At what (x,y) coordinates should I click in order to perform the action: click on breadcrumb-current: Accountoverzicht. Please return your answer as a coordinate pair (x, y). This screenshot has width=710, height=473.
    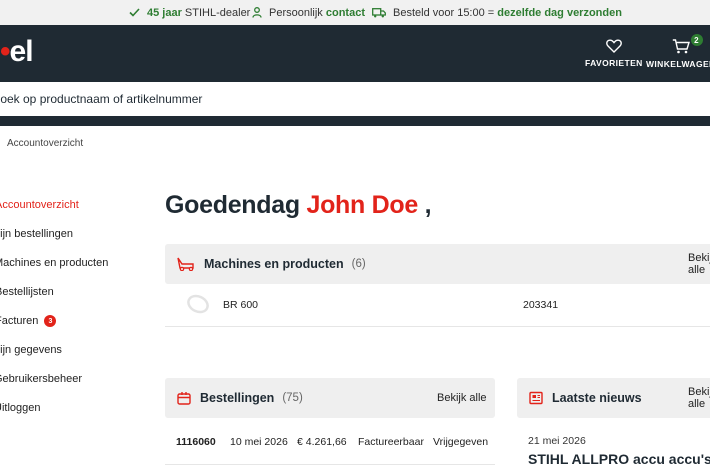
    Looking at the image, I should click on (45, 143).